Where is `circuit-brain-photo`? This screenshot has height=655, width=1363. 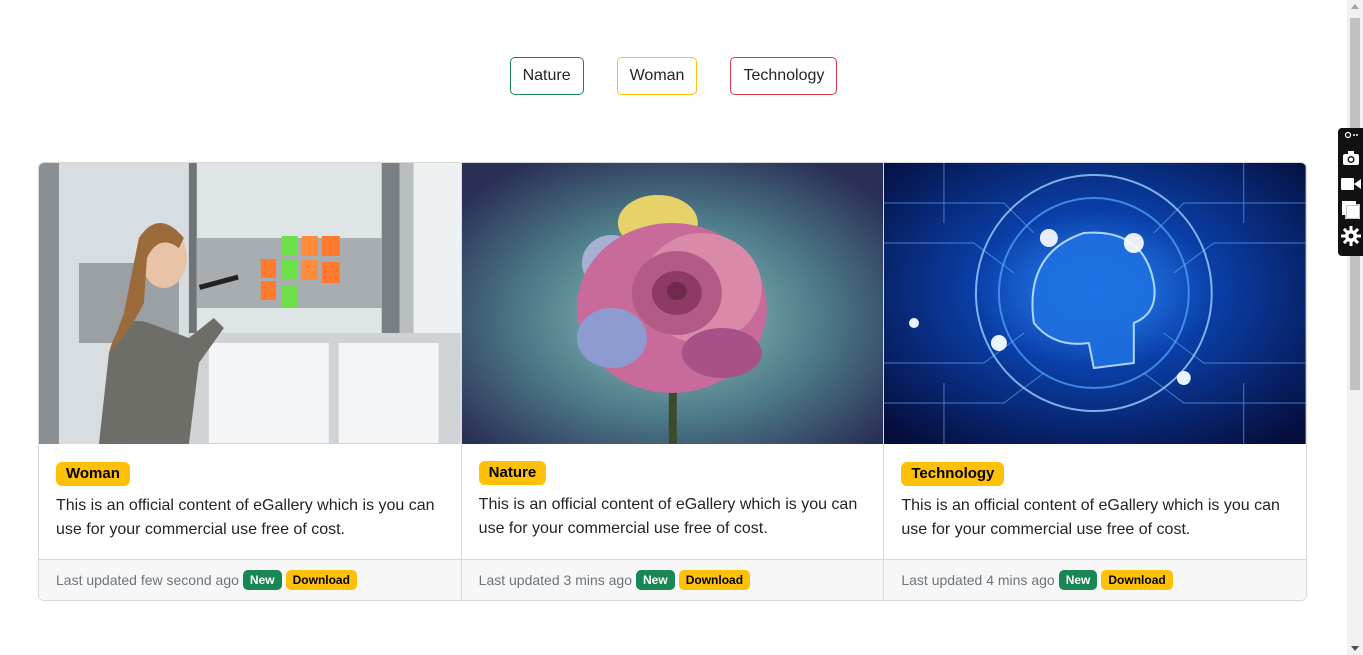
circuit-brain-photo is located at coordinates (1095, 303).